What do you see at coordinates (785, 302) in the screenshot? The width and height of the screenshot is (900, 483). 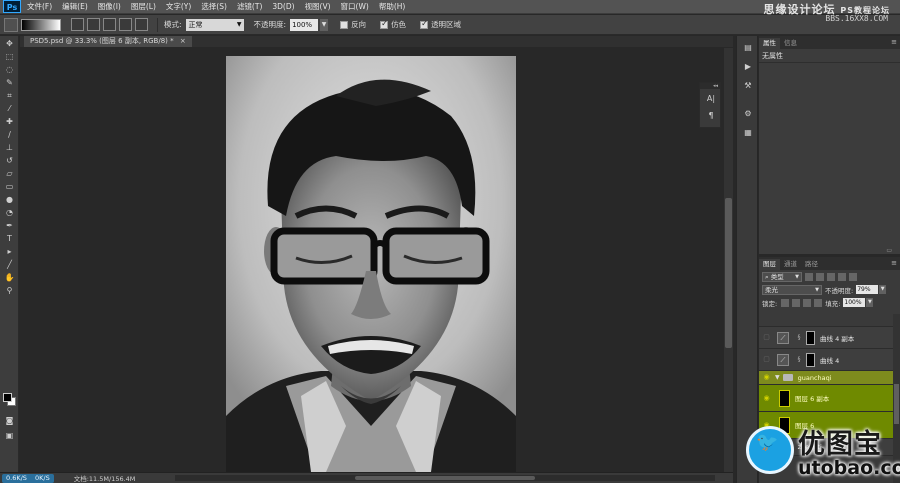 I see `lock-transparent-icon` at bounding box center [785, 302].